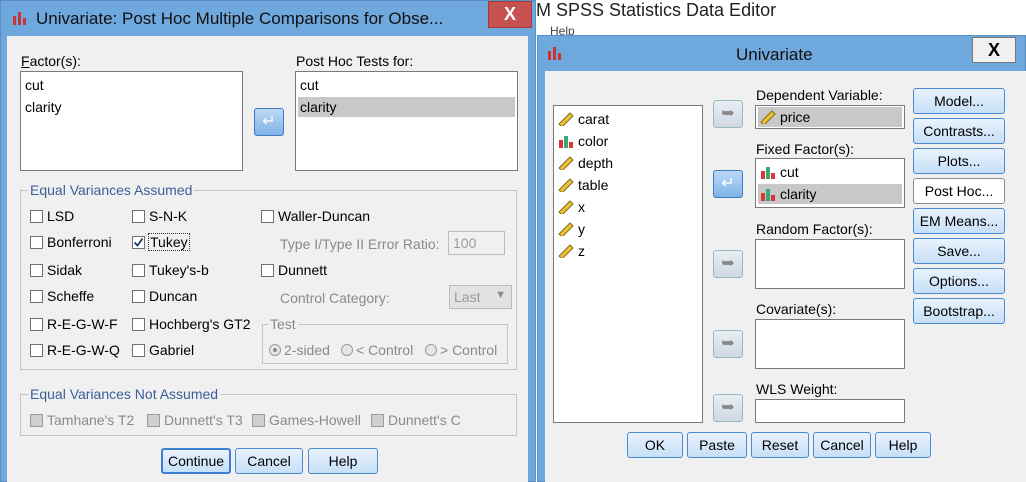  Describe the element at coordinates (43, 107) in the screenshot. I see `list-item: clarity` at that location.